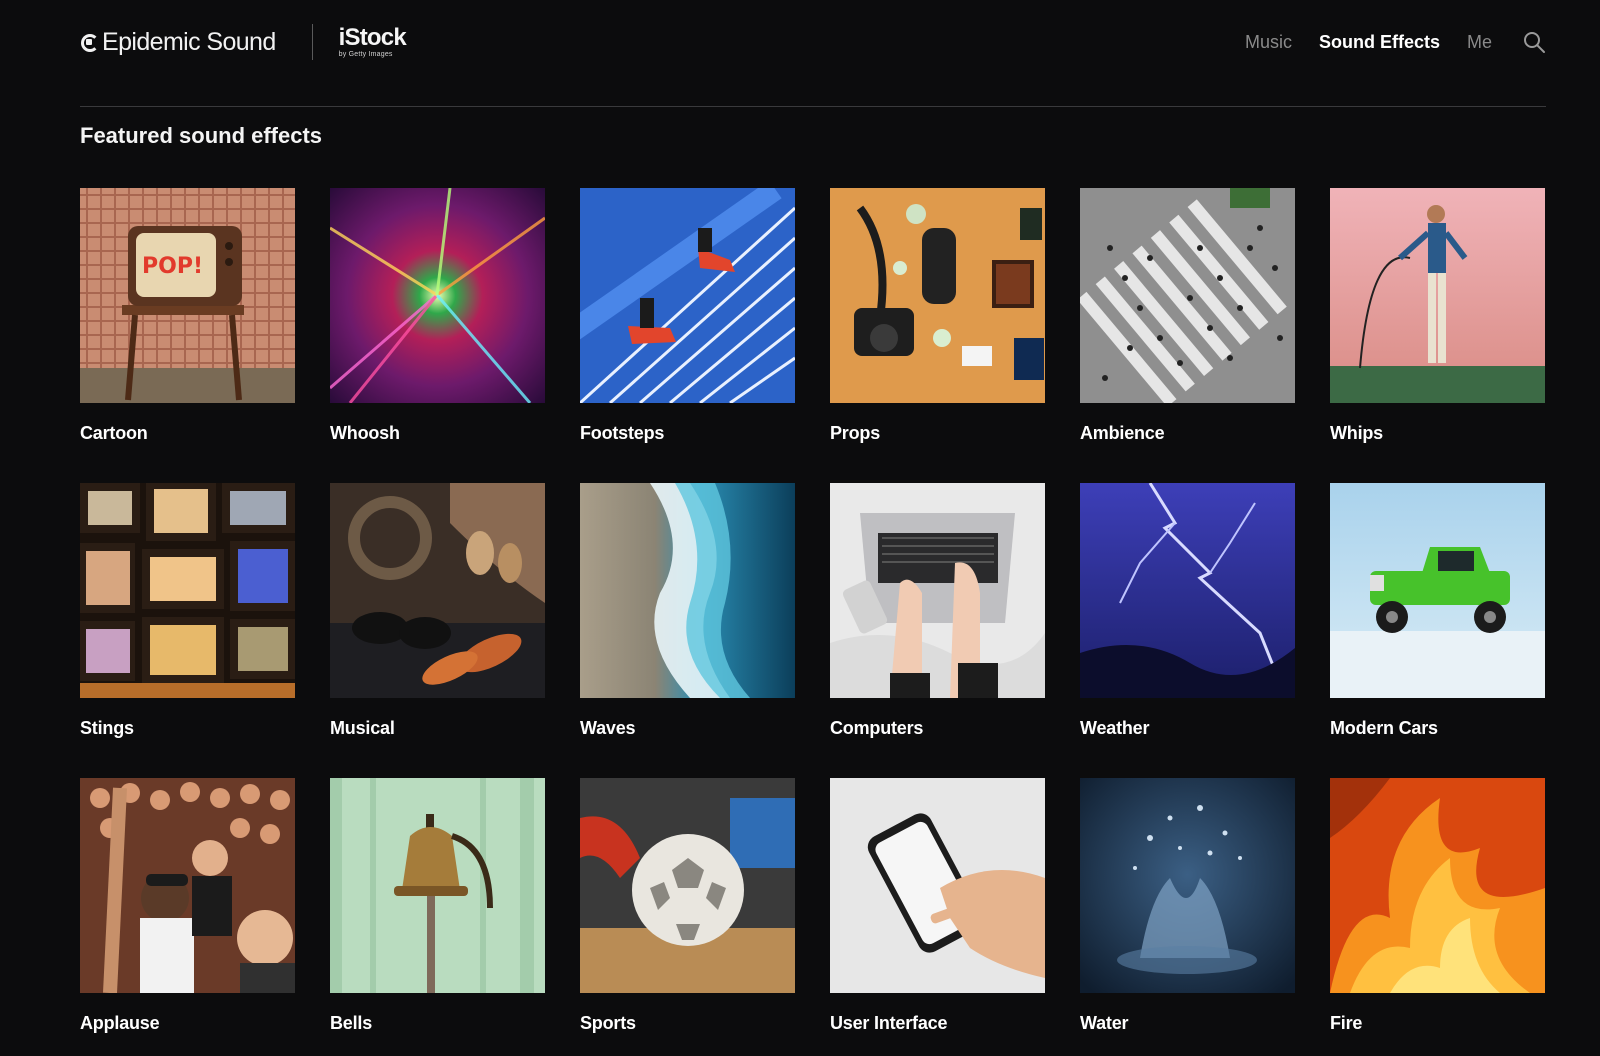  I want to click on light-tunnel-image, so click(437, 295).